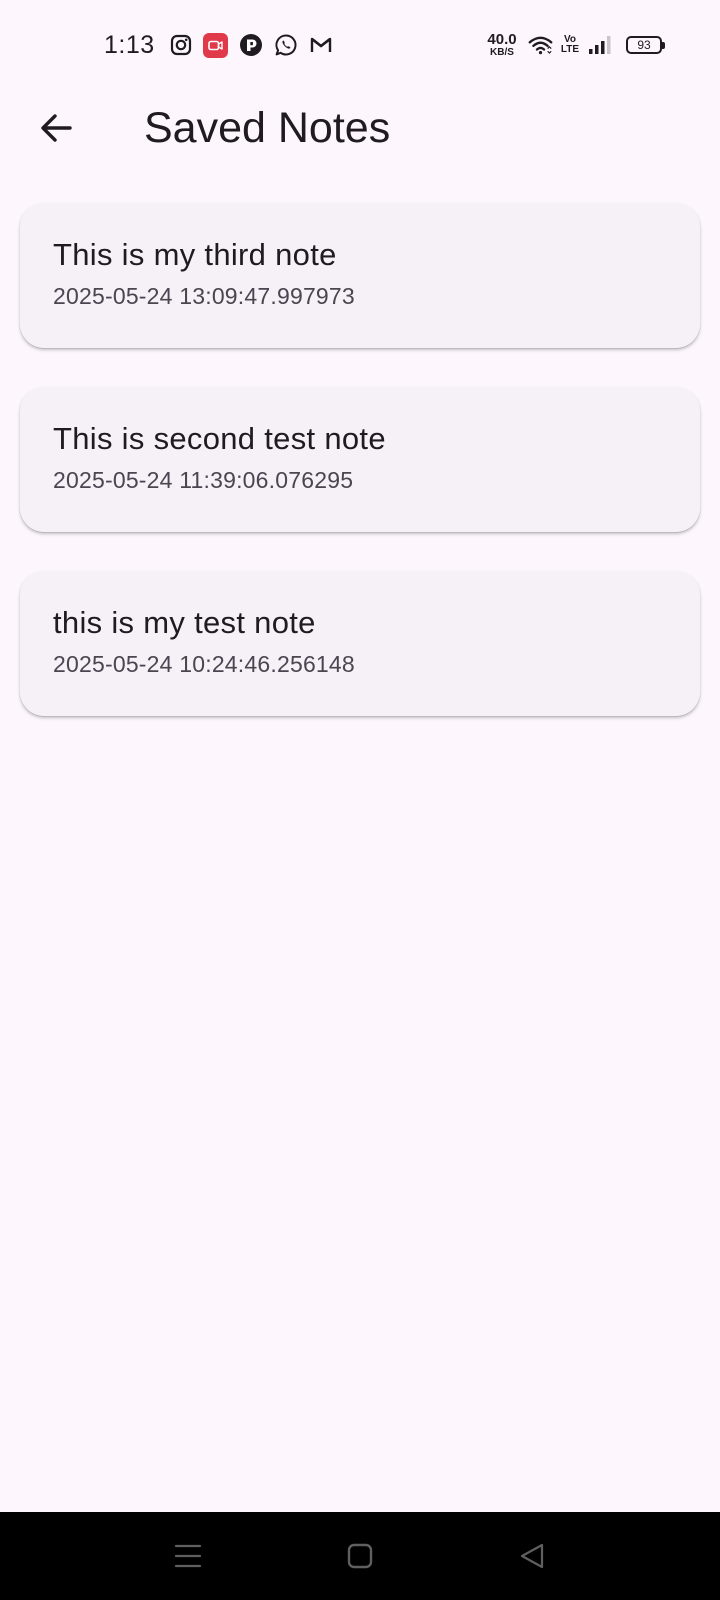 The image size is (720, 1600). Describe the element at coordinates (129, 45) in the screenshot. I see `status-time: 1:13` at that location.